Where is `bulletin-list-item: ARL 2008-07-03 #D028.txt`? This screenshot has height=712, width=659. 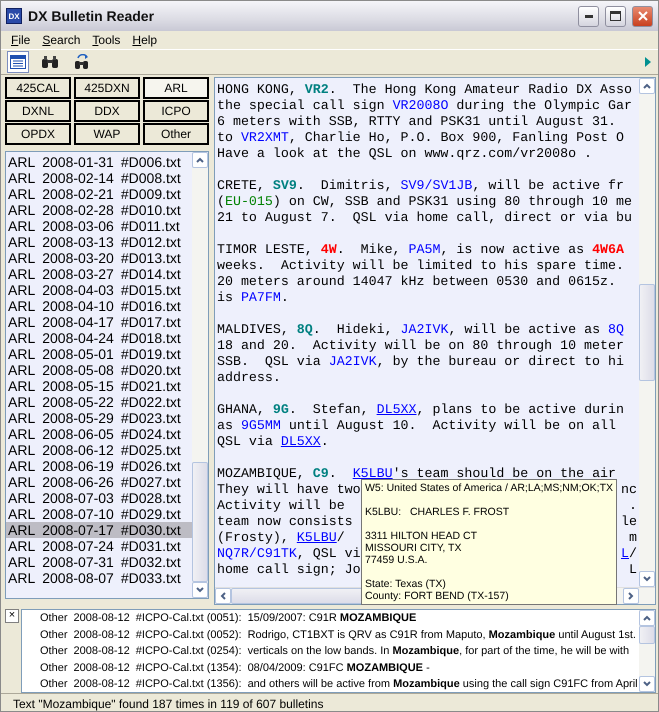
bulletin-list-item: ARL 2008-07-03 #D028.txt is located at coordinates (99, 498).